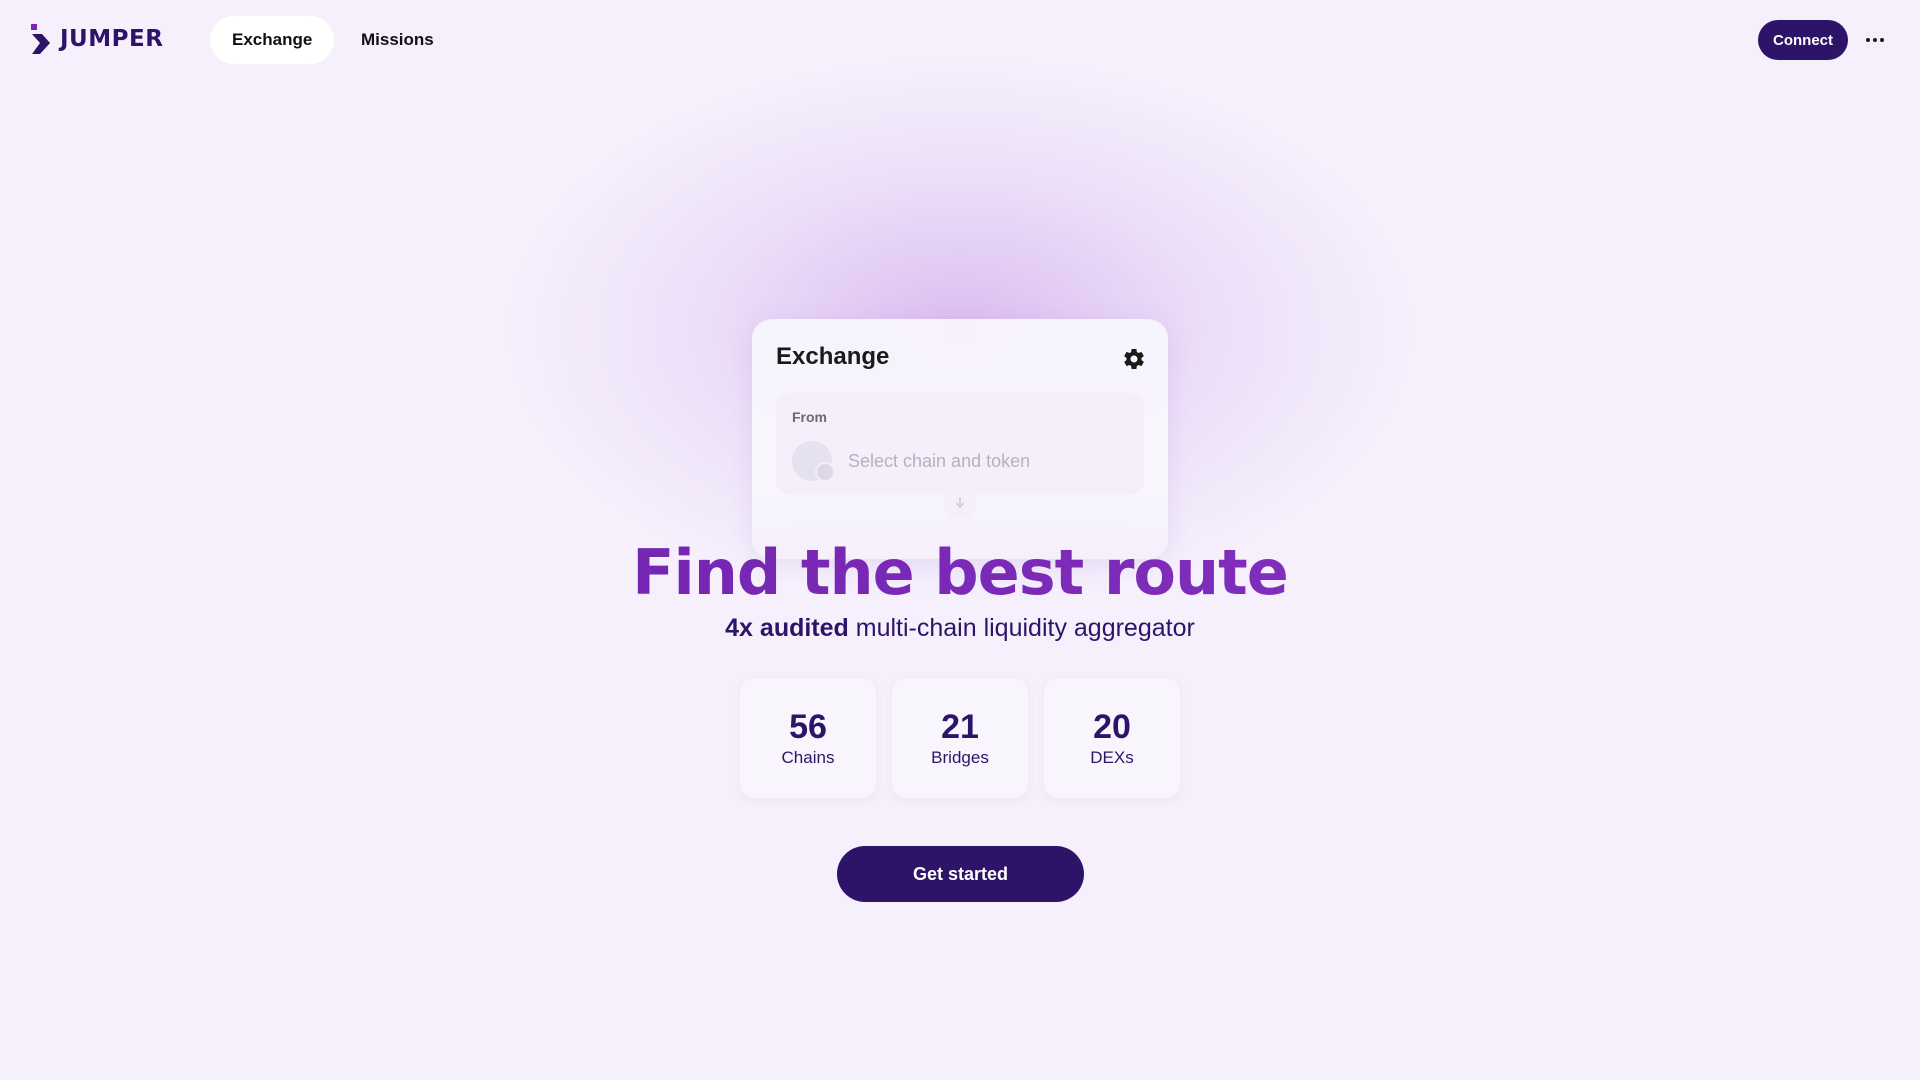 Image resolution: width=1920 pixels, height=1080 pixels. Describe the element at coordinates (808, 757) in the screenshot. I see `stat-label: Chains` at that location.